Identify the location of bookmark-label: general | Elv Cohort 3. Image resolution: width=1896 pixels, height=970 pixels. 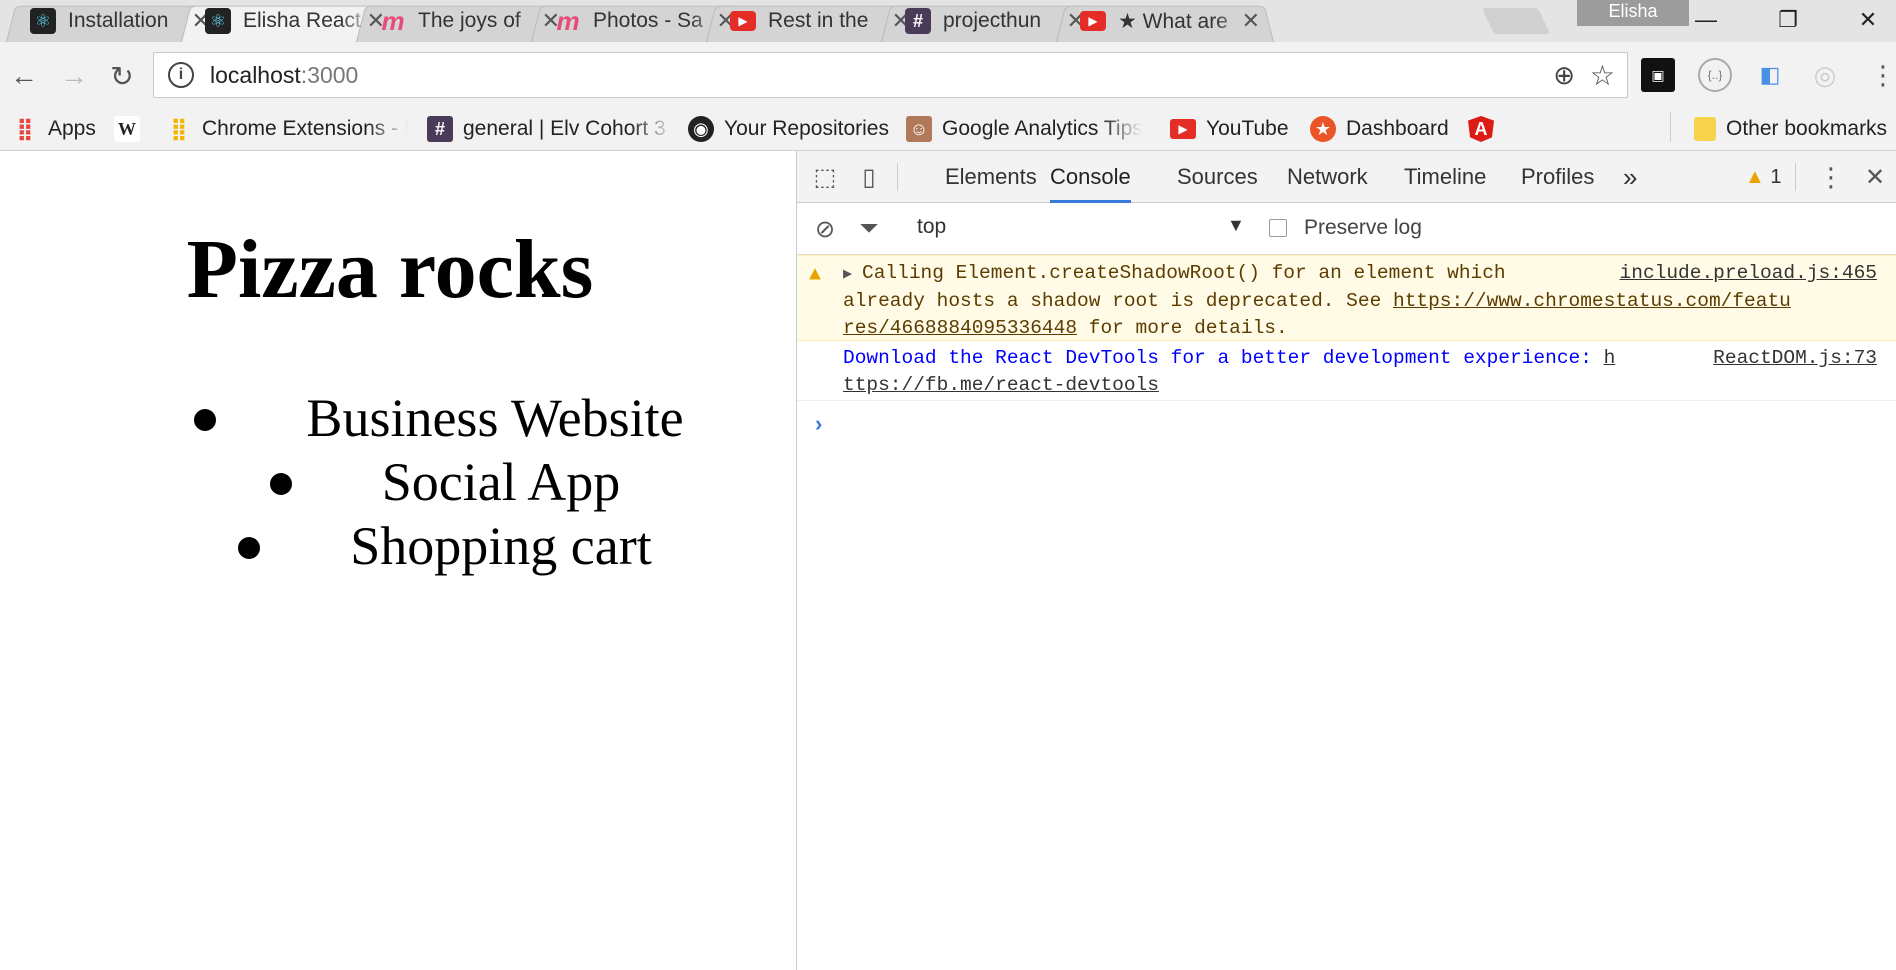
(564, 128).